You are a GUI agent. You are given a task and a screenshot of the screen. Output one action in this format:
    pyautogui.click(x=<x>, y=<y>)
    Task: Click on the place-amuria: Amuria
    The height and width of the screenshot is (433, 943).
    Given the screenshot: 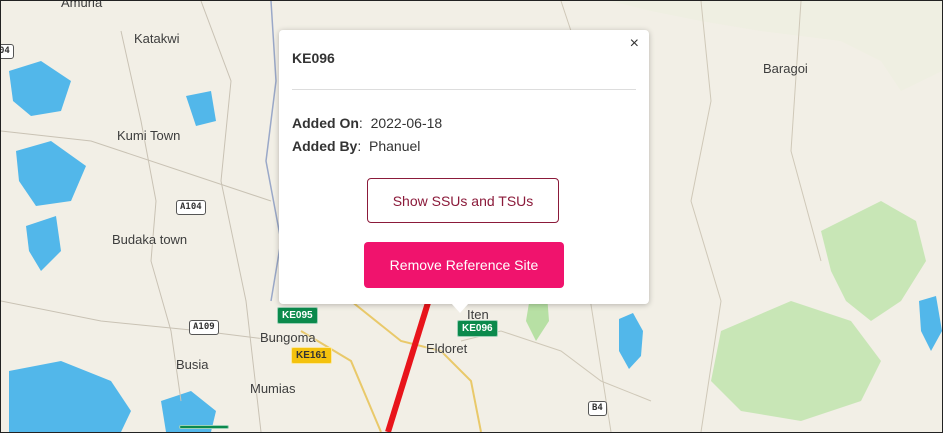 What is the action you would take?
    pyautogui.click(x=82, y=5)
    